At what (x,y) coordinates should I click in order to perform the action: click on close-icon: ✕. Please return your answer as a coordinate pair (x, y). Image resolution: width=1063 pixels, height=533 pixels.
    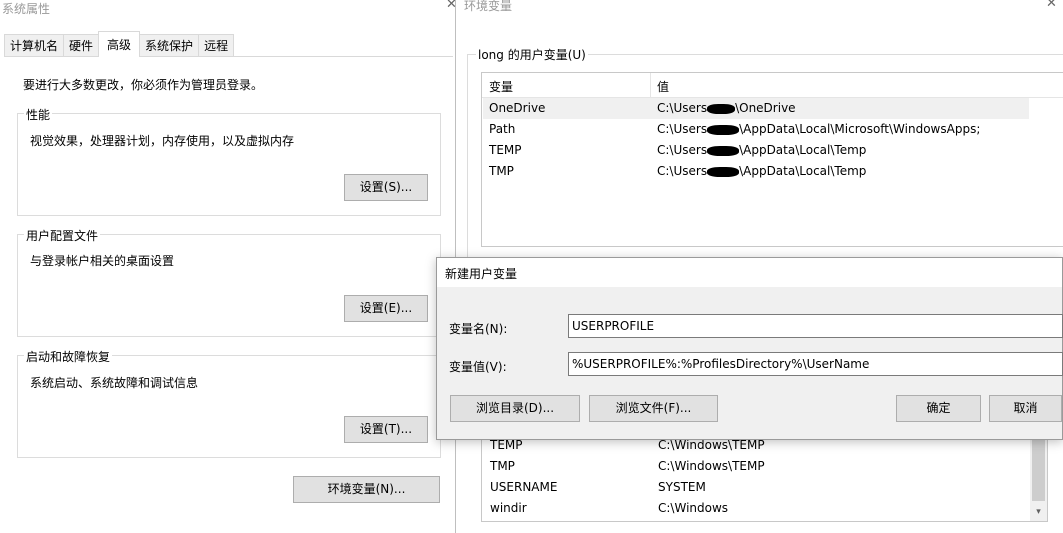
    Looking at the image, I should click on (1051, 5).